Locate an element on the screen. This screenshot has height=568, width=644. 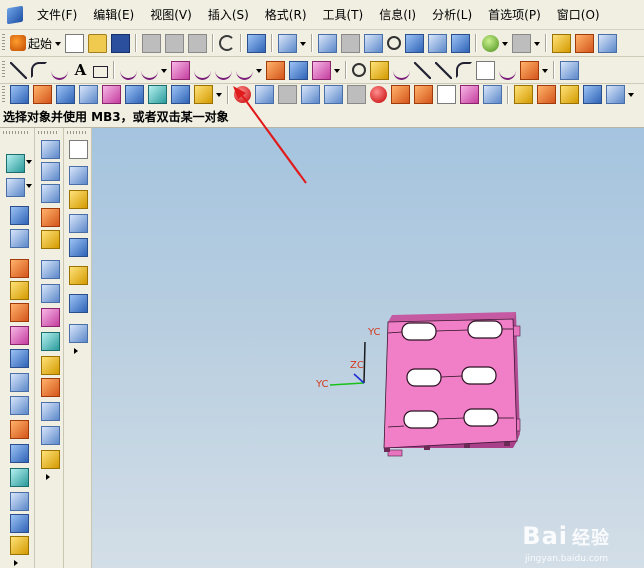
section-curve-icon is located at coordinates (298, 70).